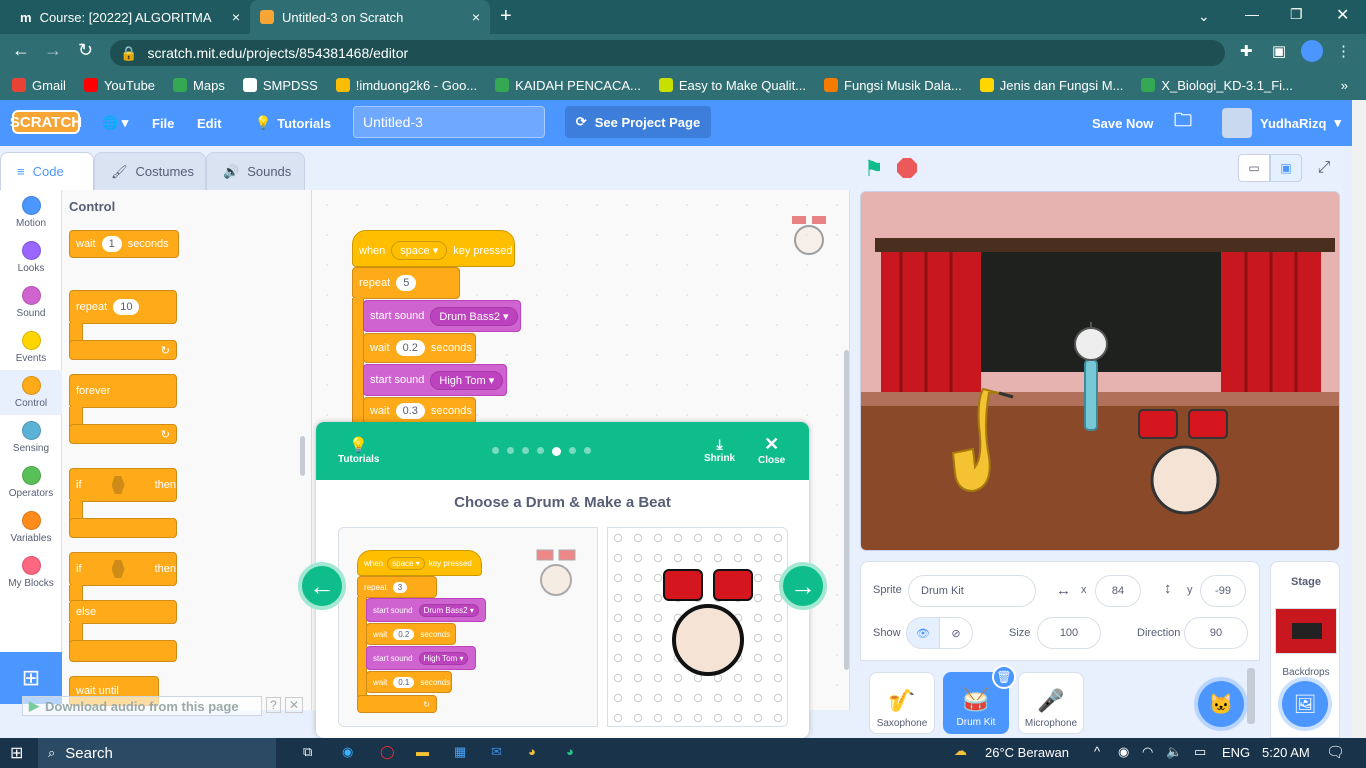 Image resolution: width=1366 pixels, height=768 pixels. What do you see at coordinates (460, 752) in the screenshot?
I see `store-icon: ▦` at bounding box center [460, 752].